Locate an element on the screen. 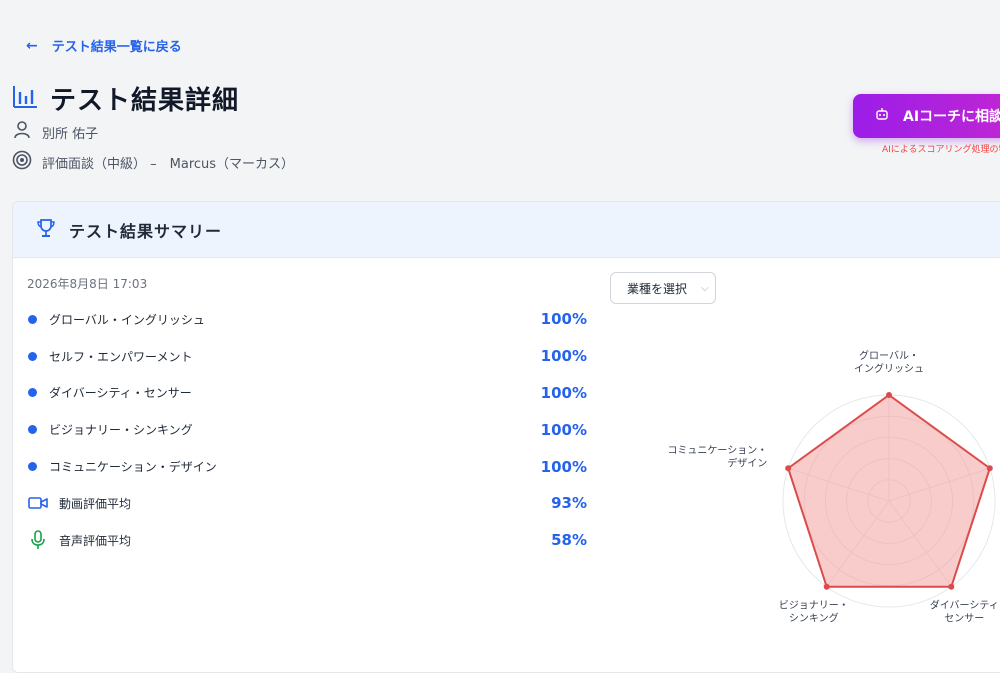  ai-scoring-note: AIによるスコアリング処理の特 is located at coordinates (941, 150).